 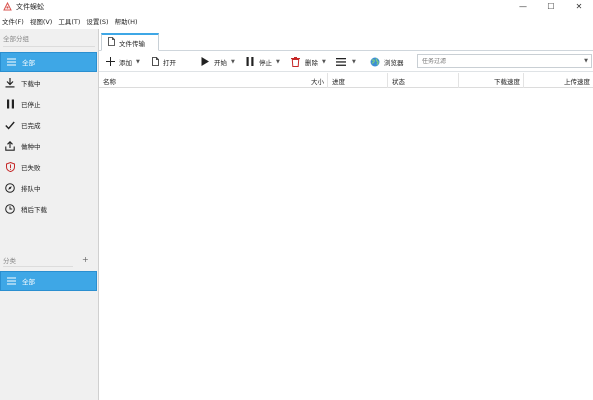 I want to click on sidebar-item-stopped: 已停止, so click(x=48, y=104).